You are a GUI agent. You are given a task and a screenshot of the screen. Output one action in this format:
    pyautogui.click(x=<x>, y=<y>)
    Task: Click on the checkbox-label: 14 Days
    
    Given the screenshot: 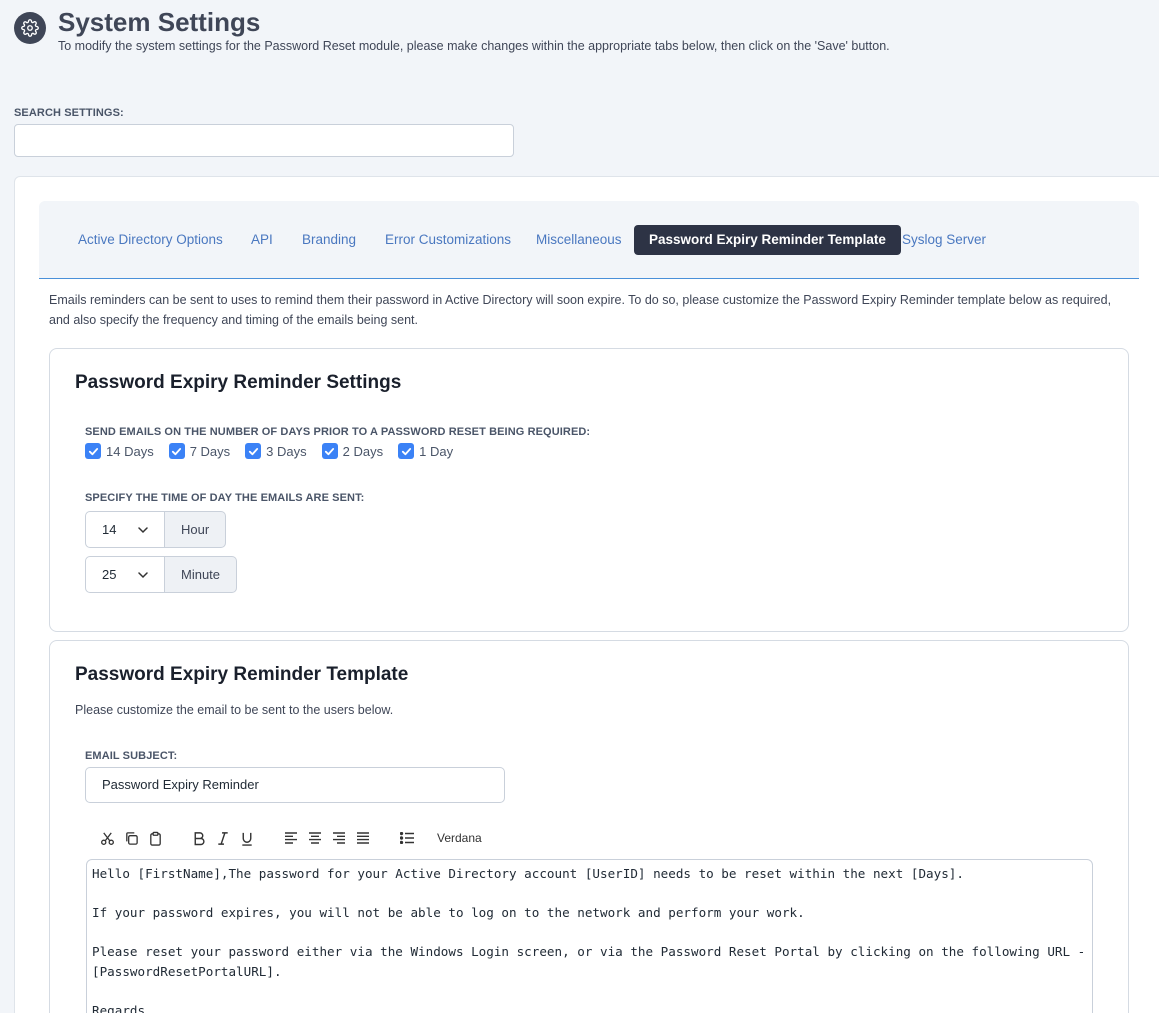 What is the action you would take?
    pyautogui.click(x=130, y=451)
    